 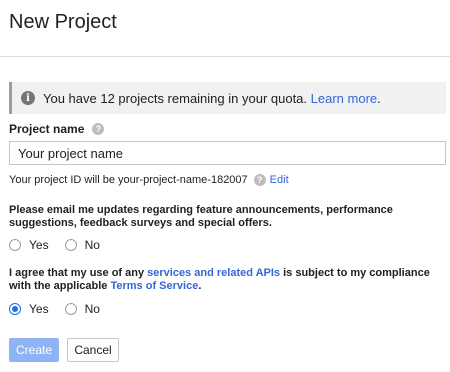 What do you see at coordinates (93, 350) in the screenshot?
I see `cancel-button: Cancel` at bounding box center [93, 350].